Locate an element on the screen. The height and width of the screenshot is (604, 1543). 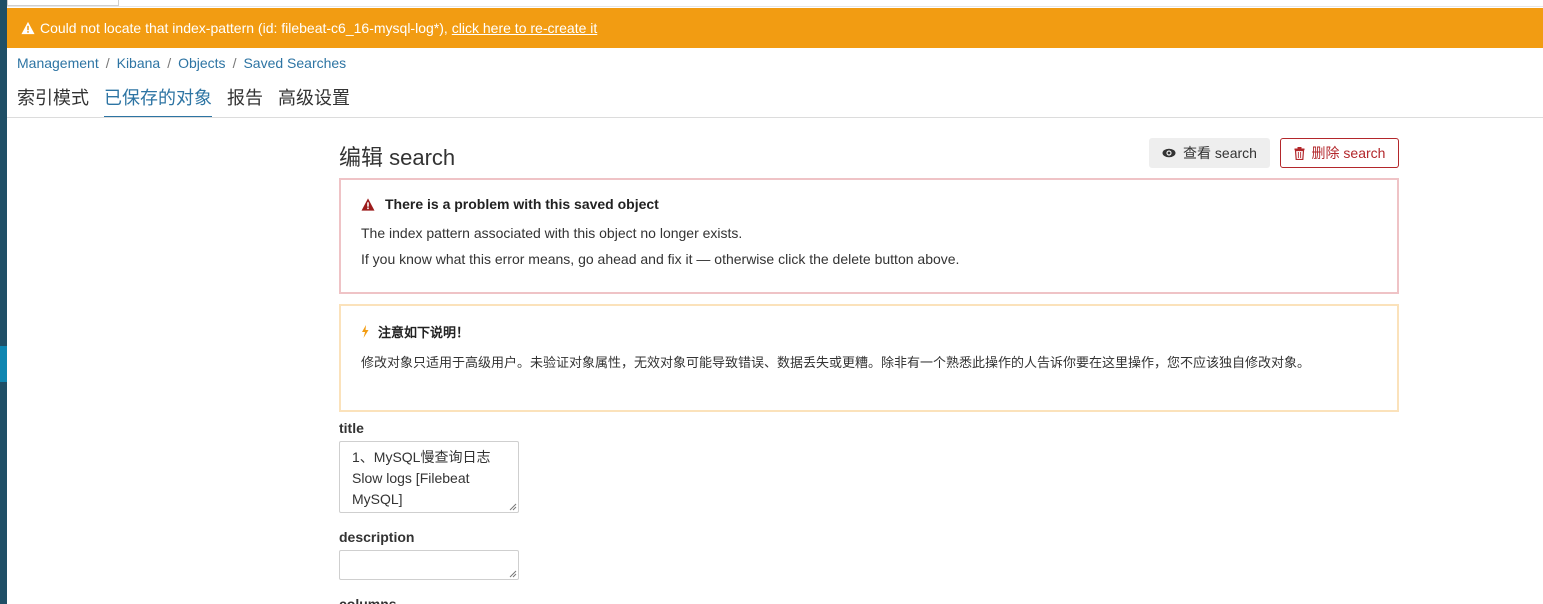
breadcrumb-saved-searches: Saved Searches is located at coordinates (294, 63).